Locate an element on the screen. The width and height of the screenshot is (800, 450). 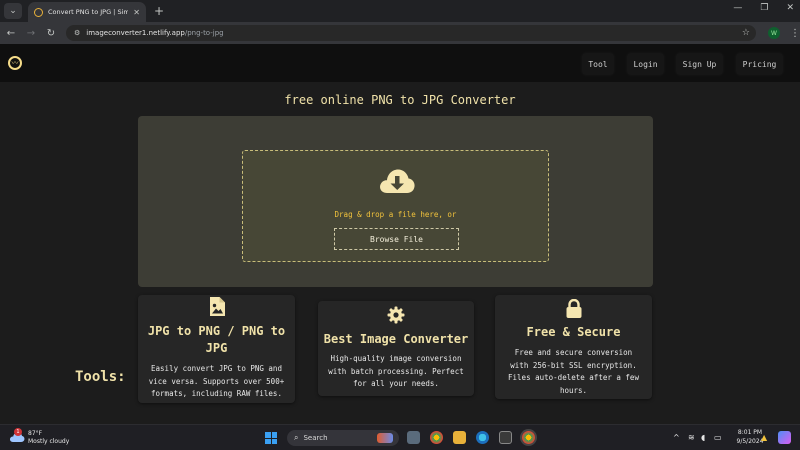
cloud-download-icon is located at coordinates (397, 181).